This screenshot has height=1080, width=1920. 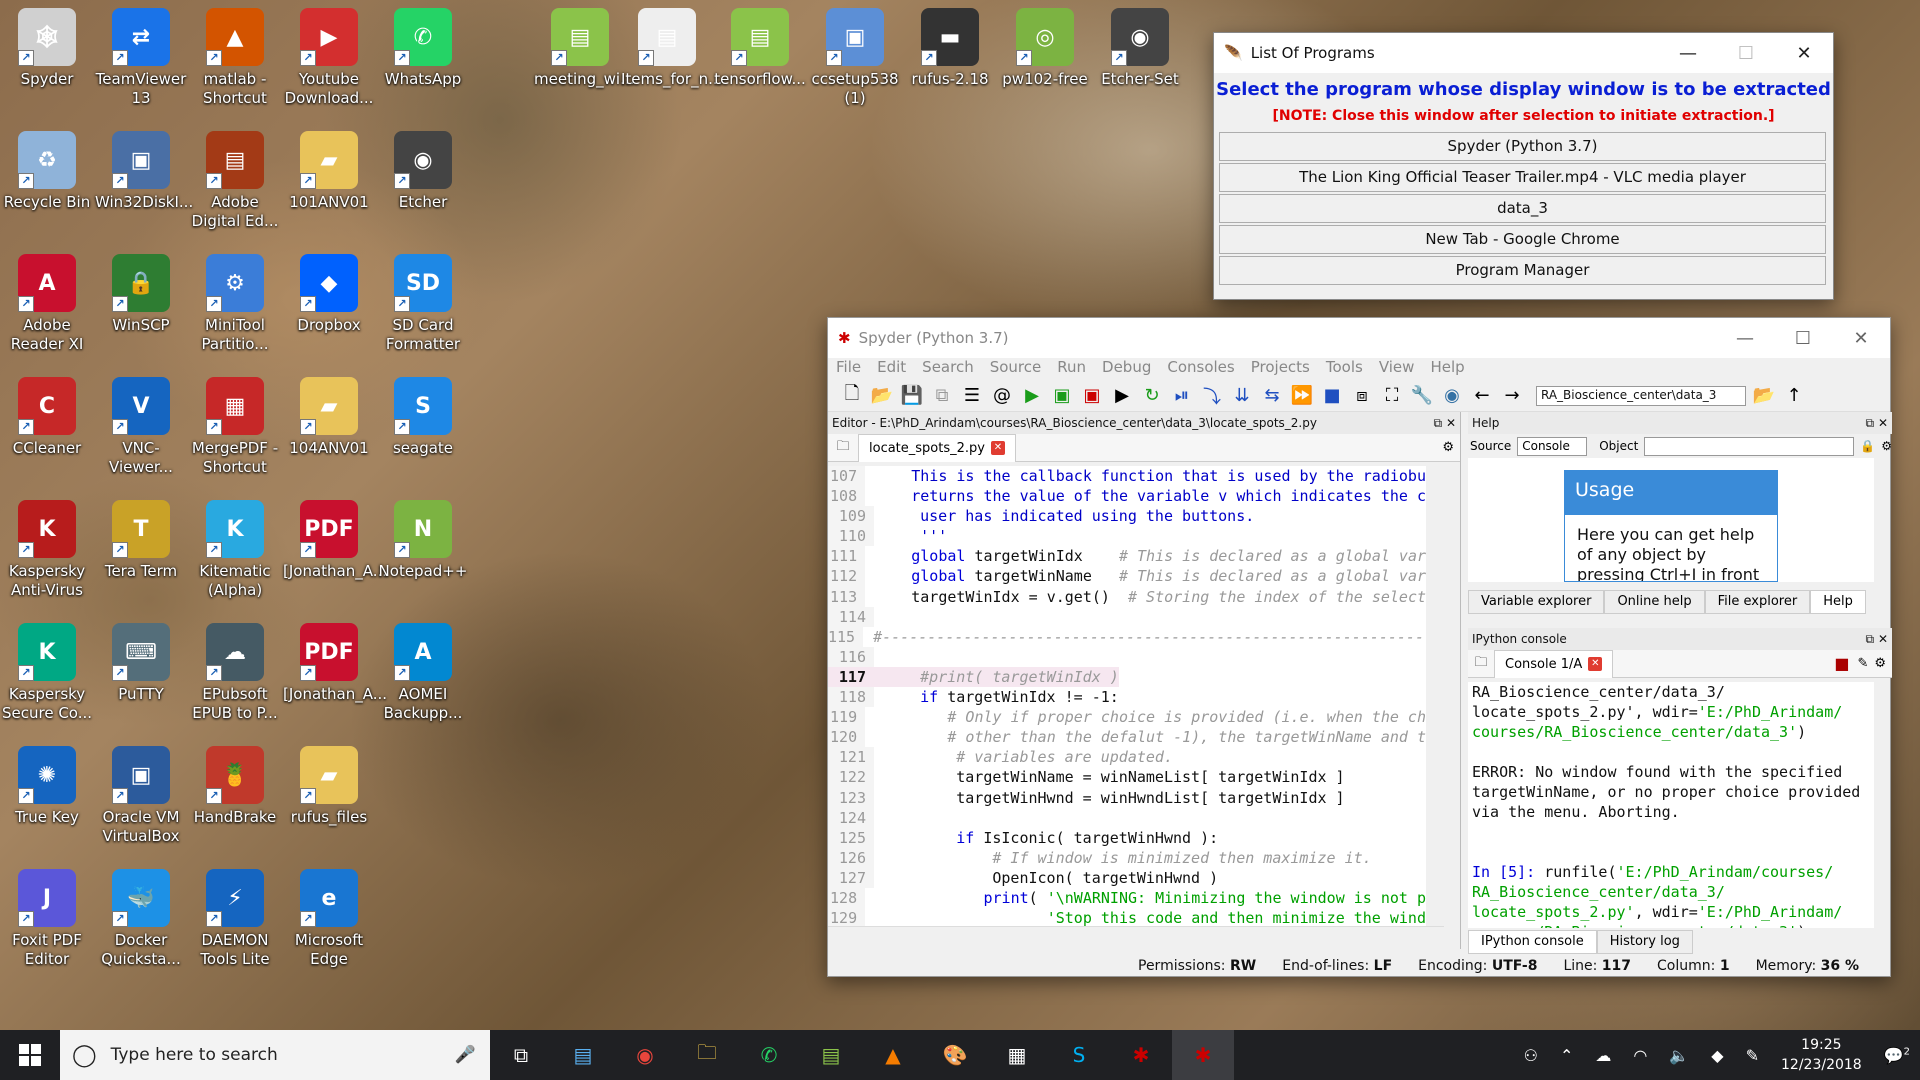 What do you see at coordinates (848, 369) in the screenshot?
I see `menu-item-file: File` at bounding box center [848, 369].